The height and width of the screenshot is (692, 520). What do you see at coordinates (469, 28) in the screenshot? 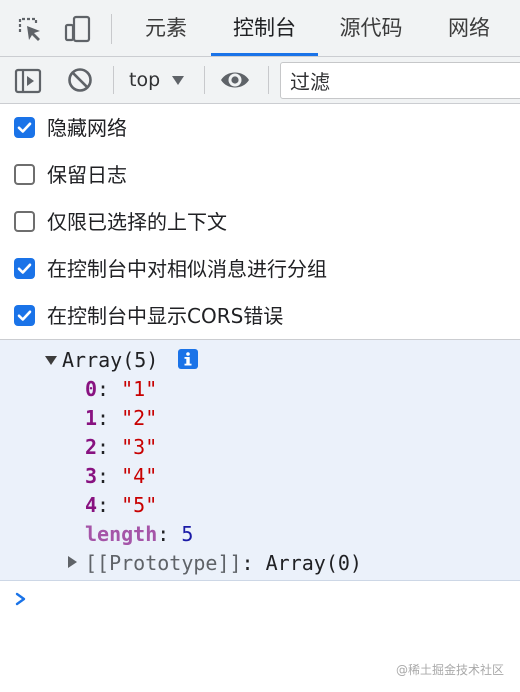
I see `tab-network: 网络` at bounding box center [469, 28].